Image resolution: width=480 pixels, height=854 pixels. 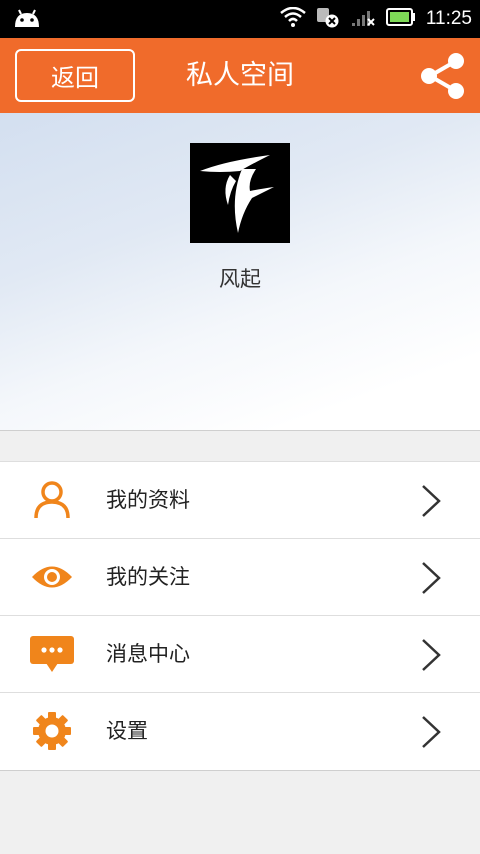 I want to click on person-icon, so click(x=52, y=500).